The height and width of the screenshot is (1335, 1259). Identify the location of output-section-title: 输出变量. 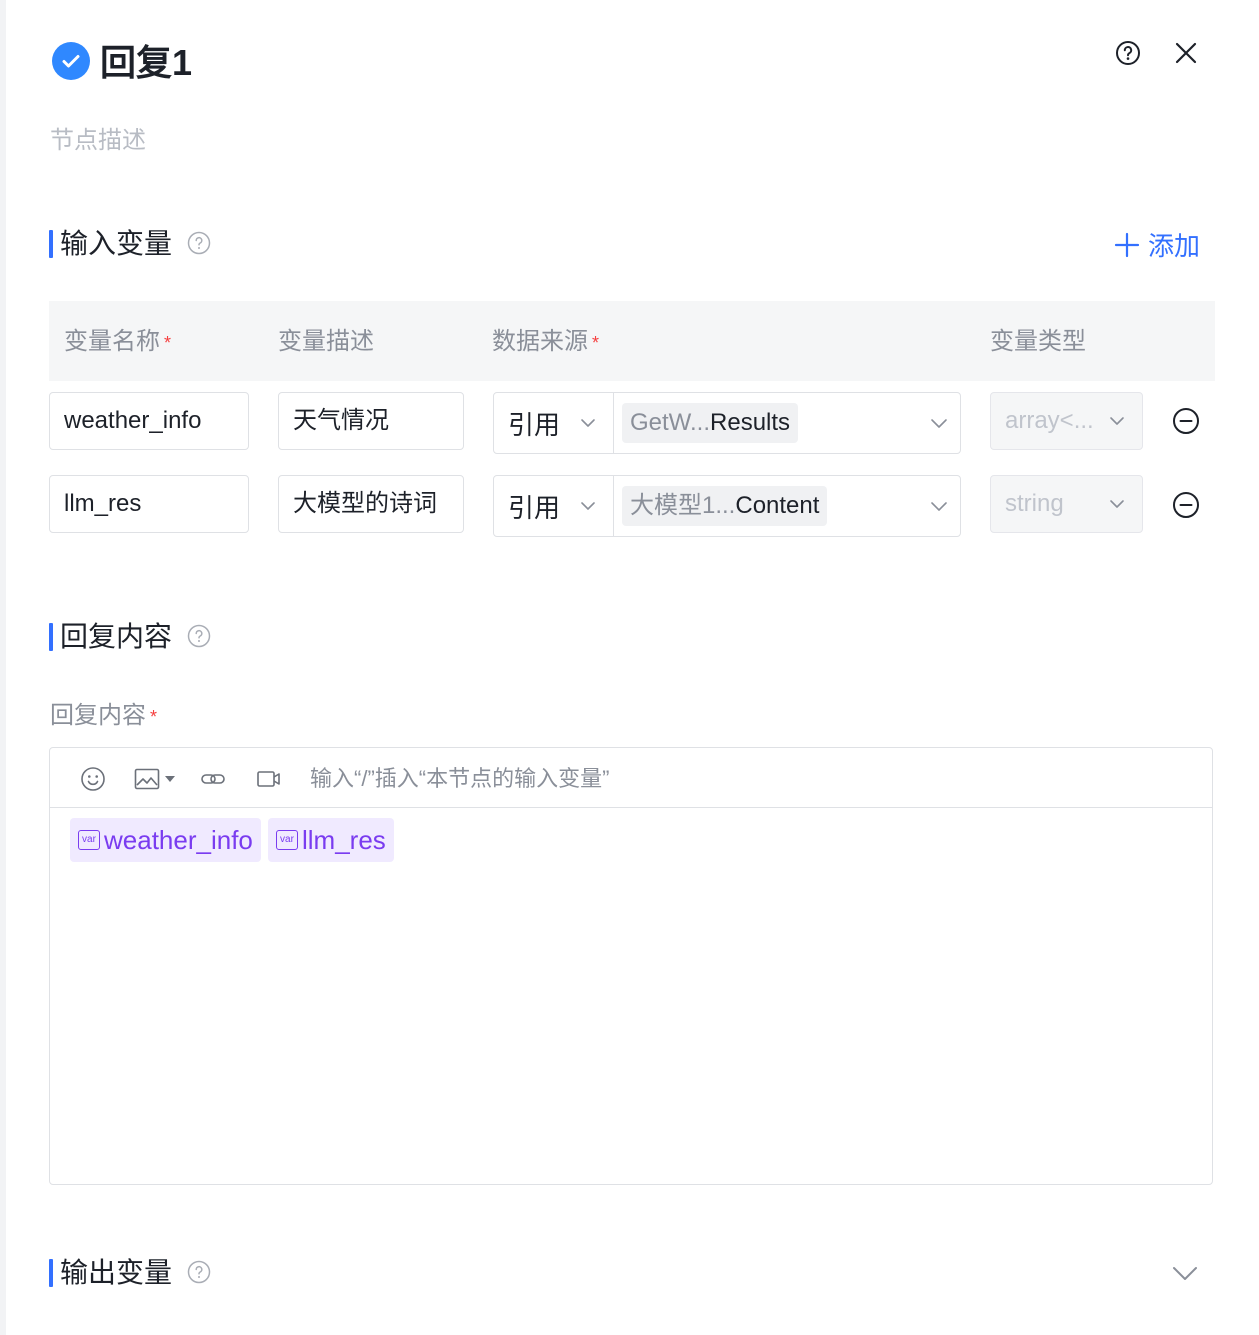
(116, 1272).